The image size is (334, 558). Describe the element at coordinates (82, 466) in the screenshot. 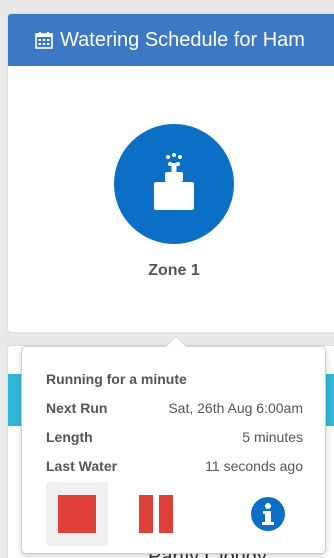

I see `row-label: Last Water` at that location.